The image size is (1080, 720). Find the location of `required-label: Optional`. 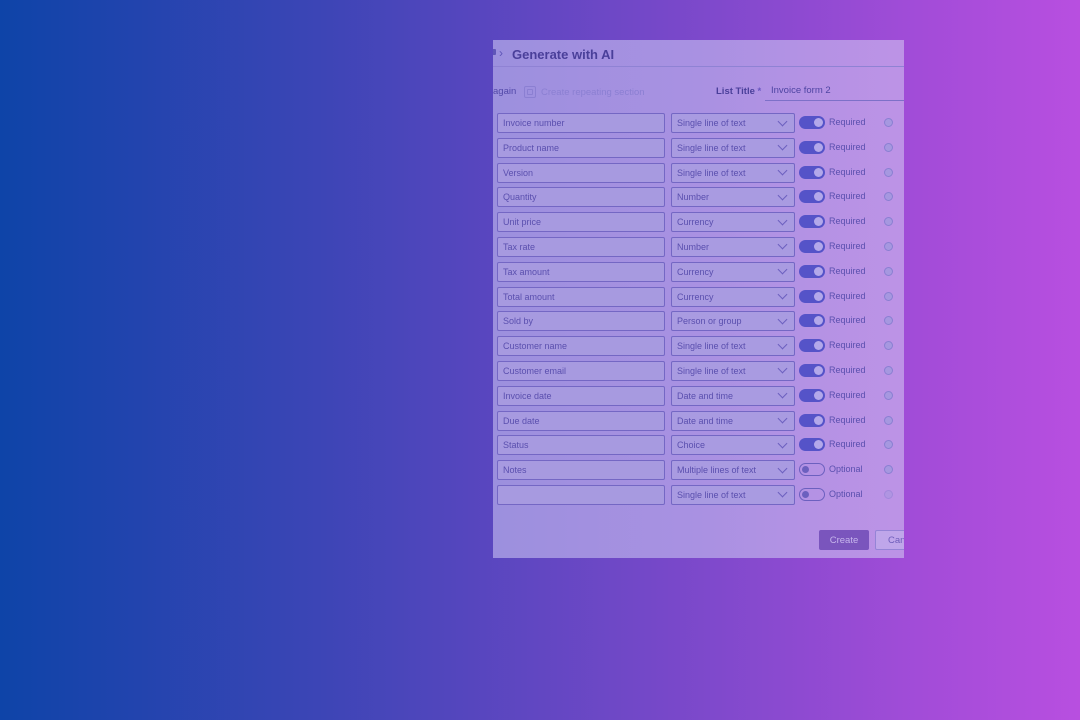

required-label: Optional is located at coordinates (846, 493).